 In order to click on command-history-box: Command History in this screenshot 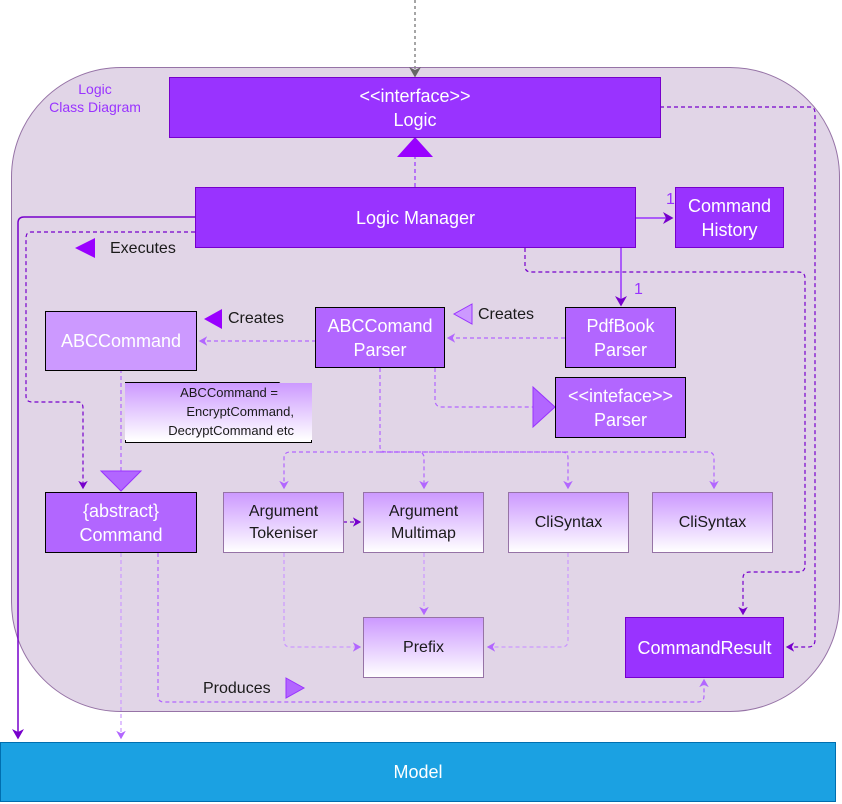, I will do `click(729, 217)`.